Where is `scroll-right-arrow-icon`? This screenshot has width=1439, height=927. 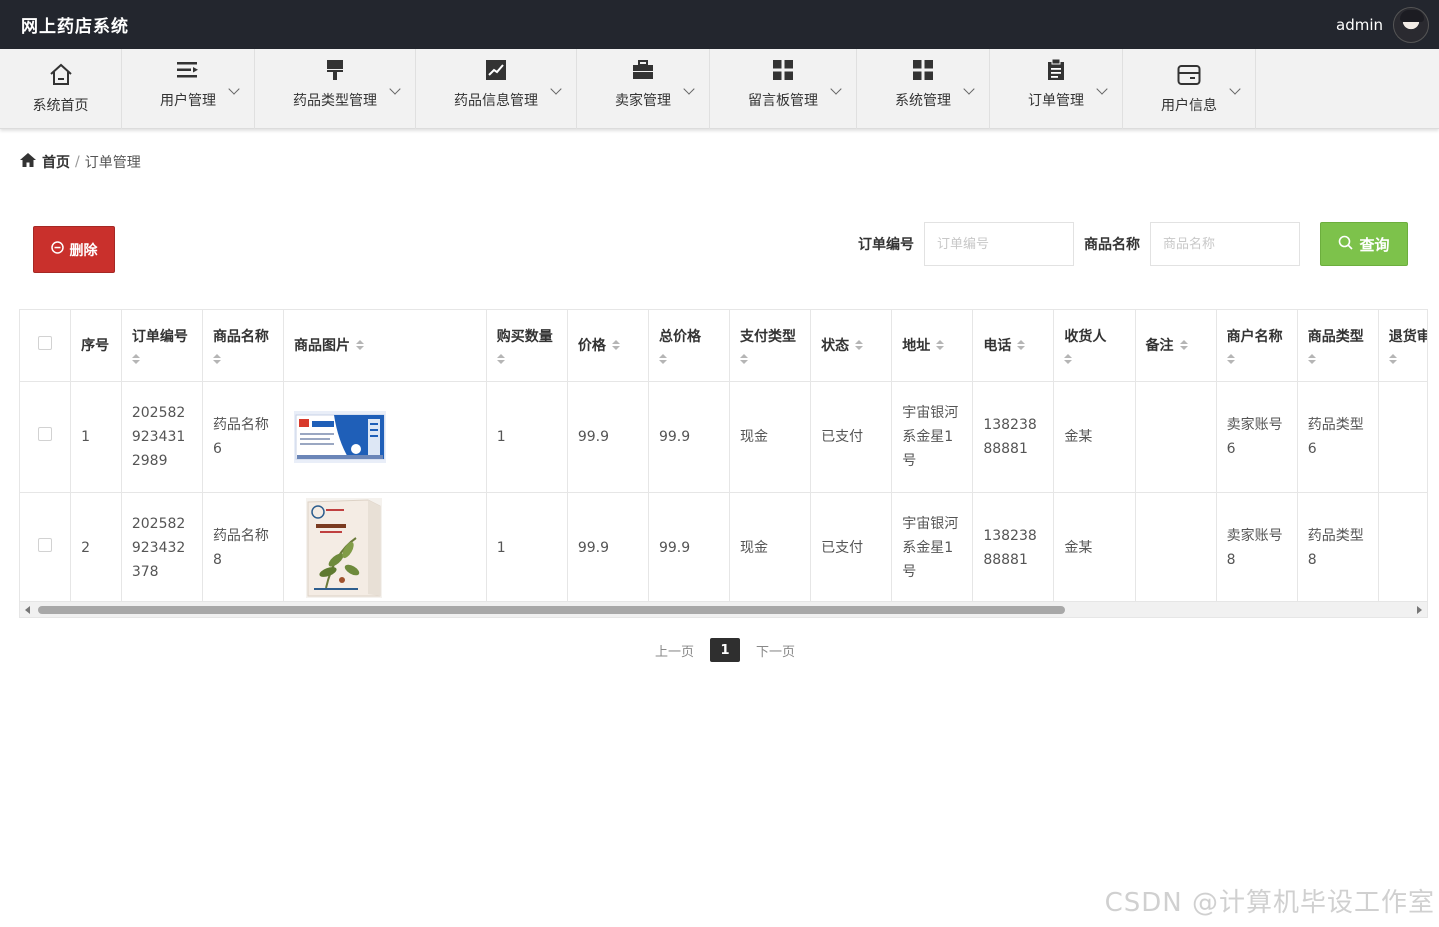 scroll-right-arrow-icon is located at coordinates (1419, 610).